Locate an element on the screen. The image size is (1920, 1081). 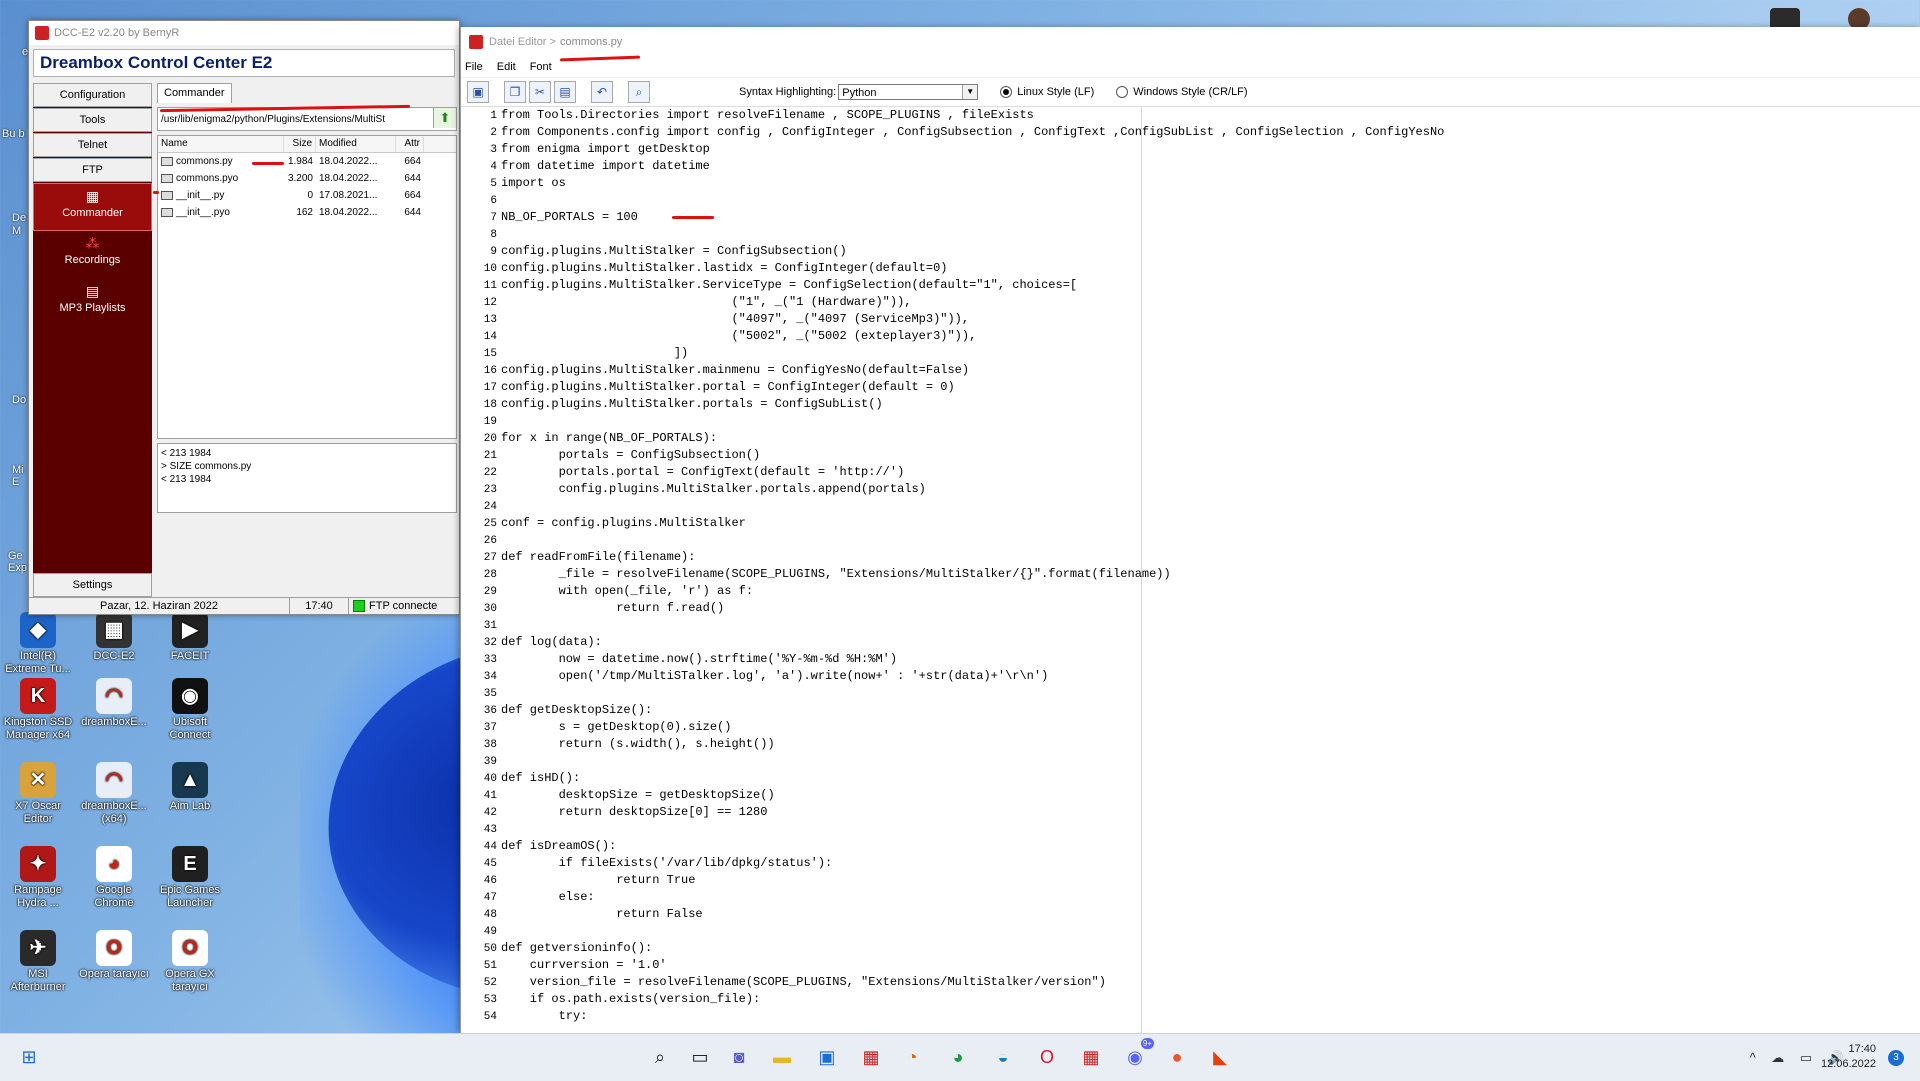
desktop-icon-label: MSI Afterburner is located at coordinates (38, 980).